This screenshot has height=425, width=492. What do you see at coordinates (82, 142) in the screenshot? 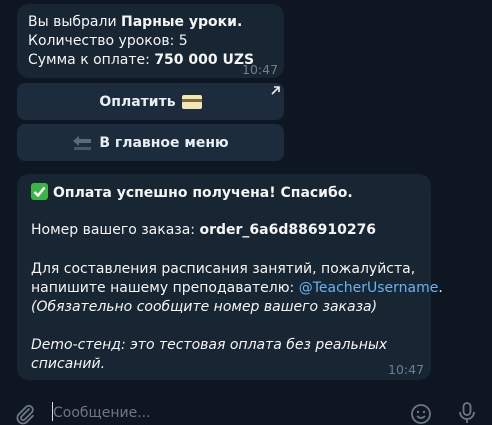
I see `back-arrow-icon` at bounding box center [82, 142].